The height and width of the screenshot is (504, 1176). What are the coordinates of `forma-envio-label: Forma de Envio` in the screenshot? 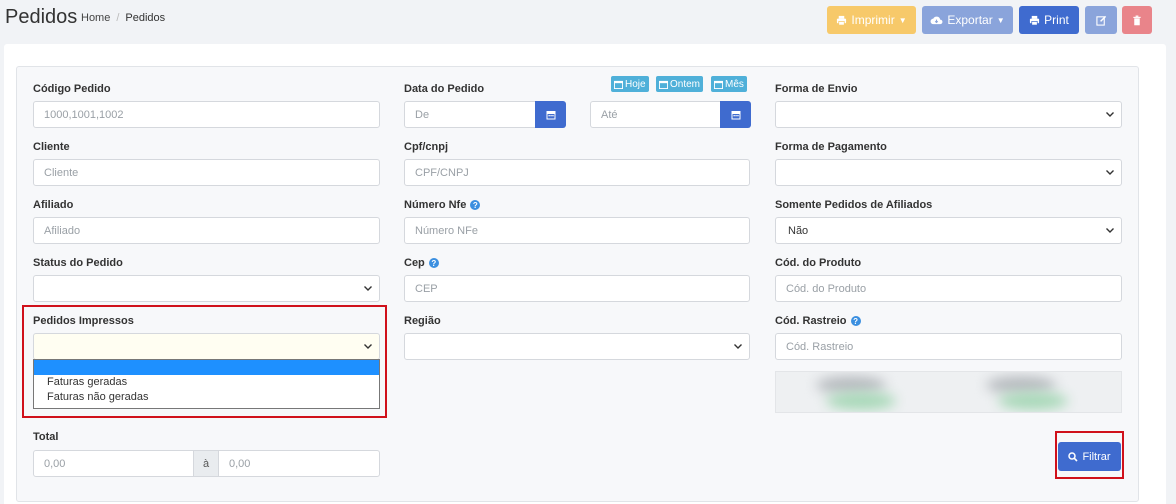 It's located at (816, 89).